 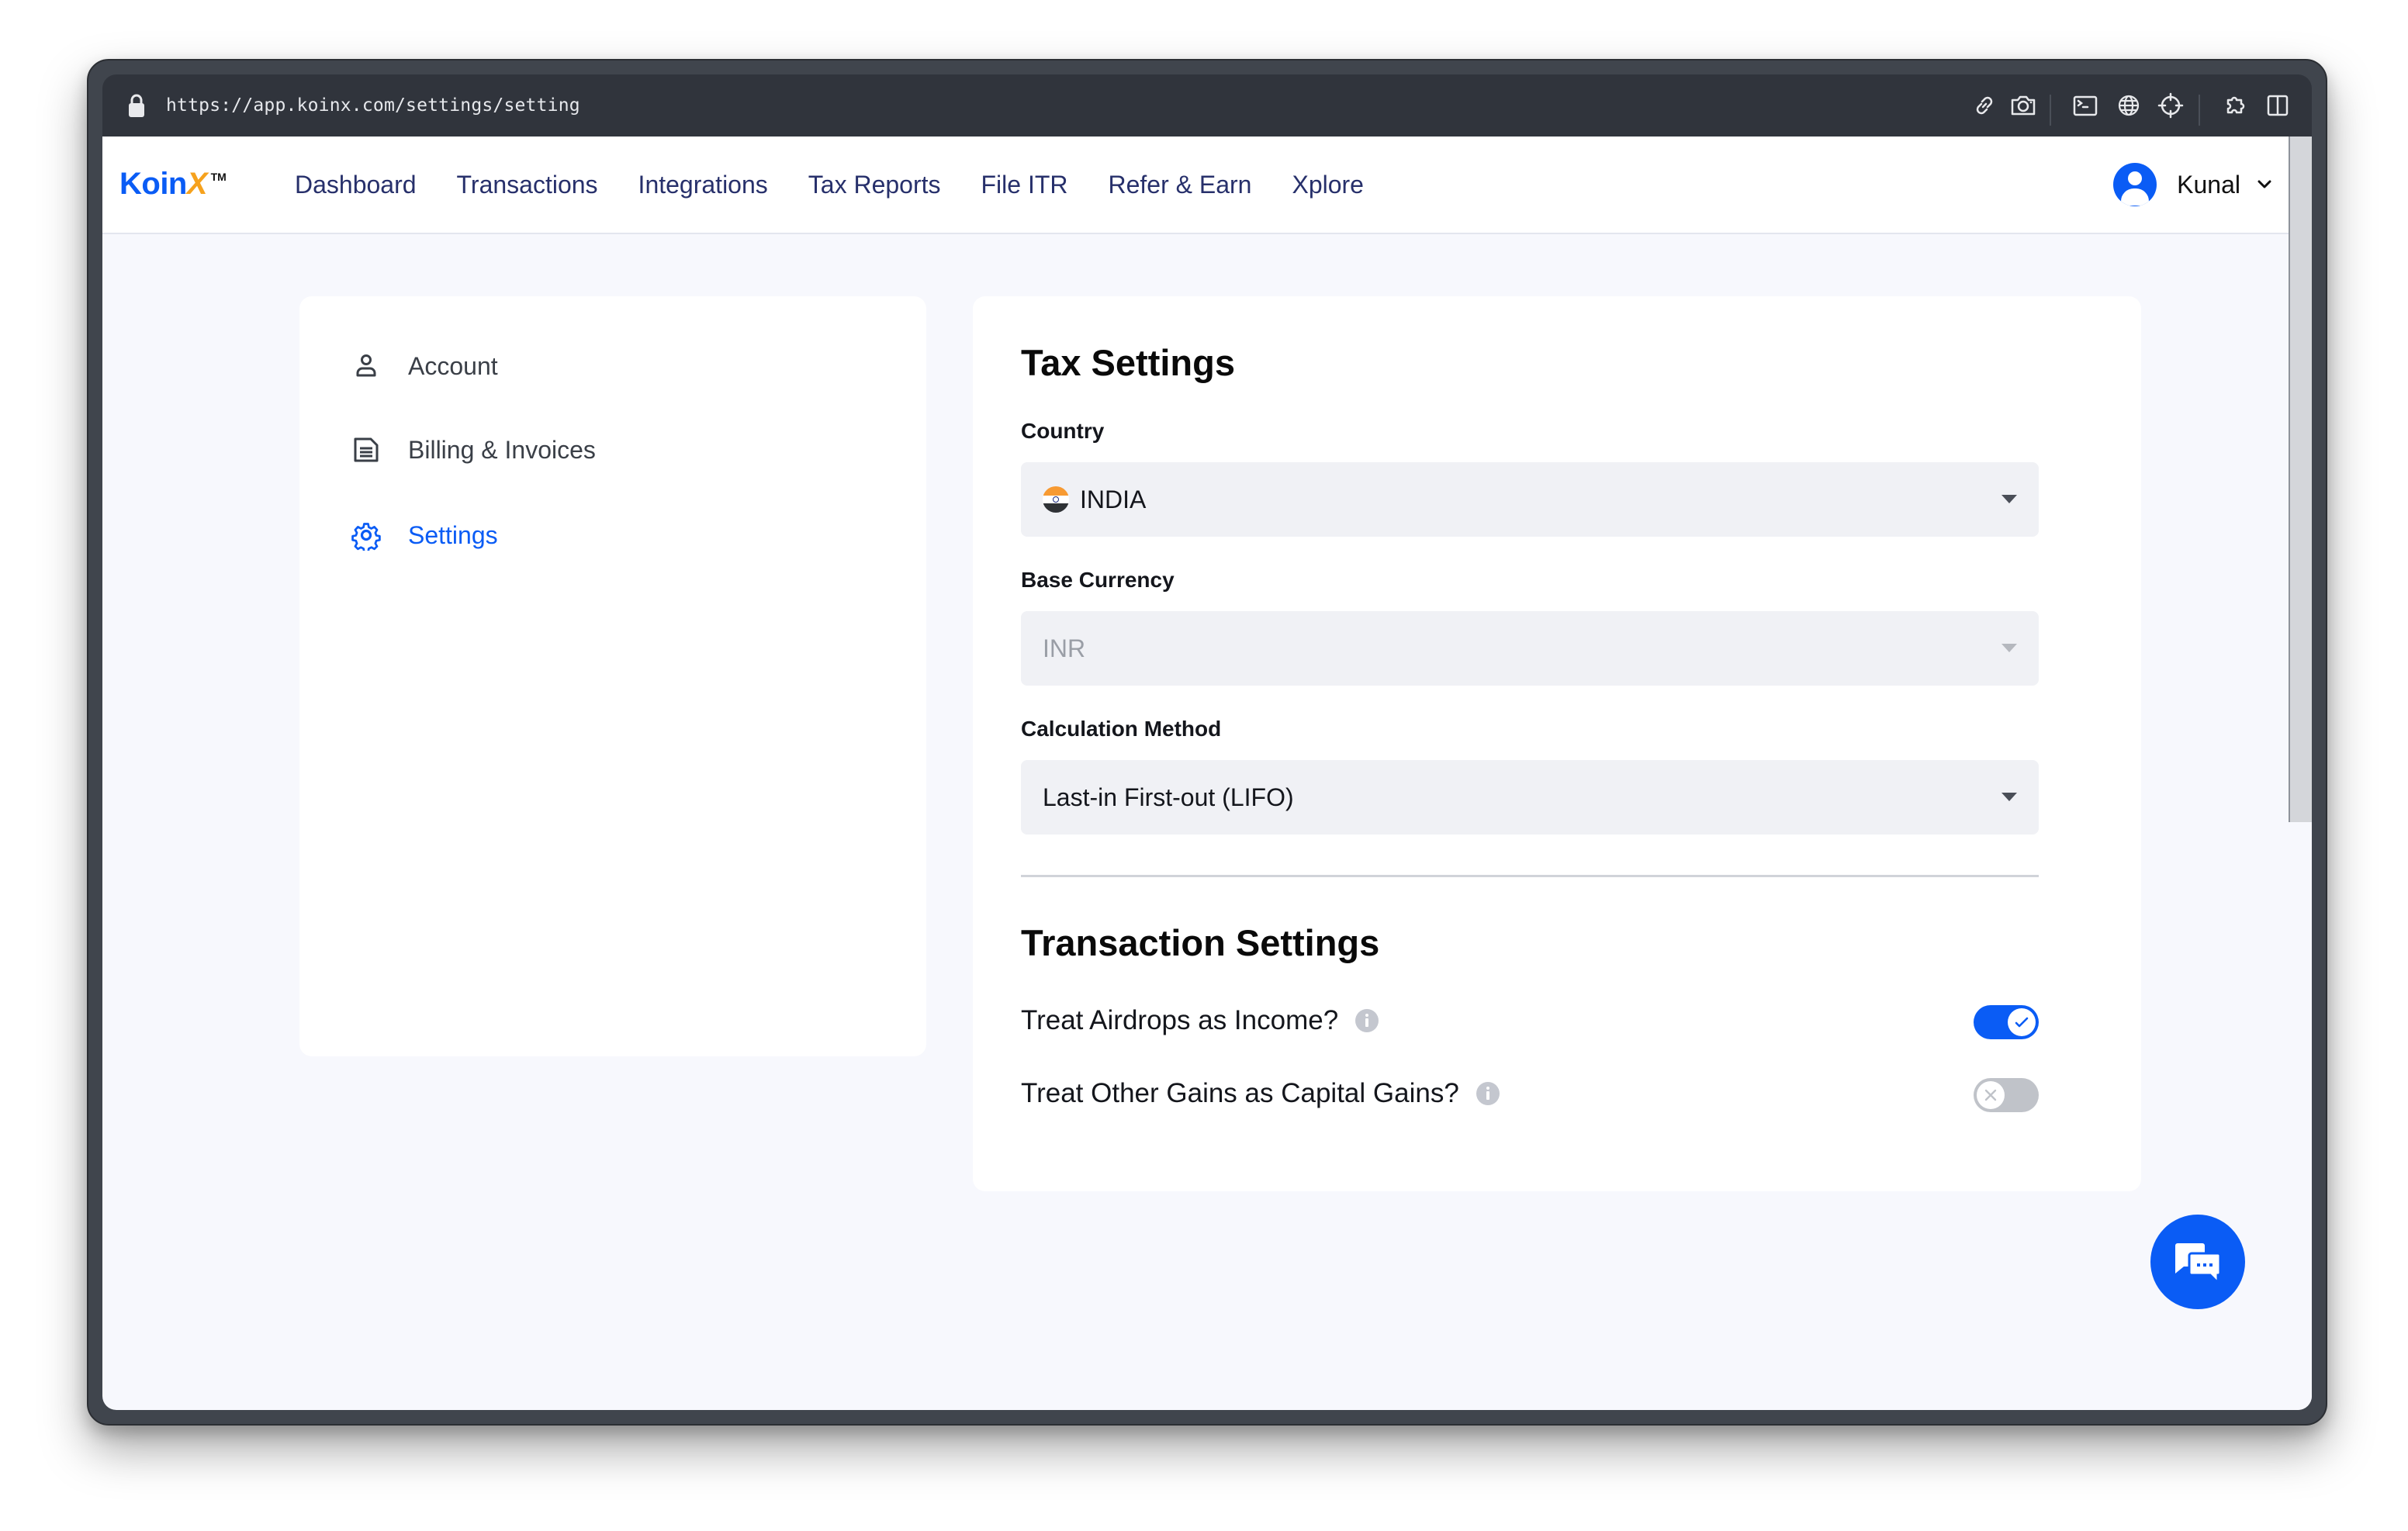 I want to click on gear-icon, so click(x=366, y=537).